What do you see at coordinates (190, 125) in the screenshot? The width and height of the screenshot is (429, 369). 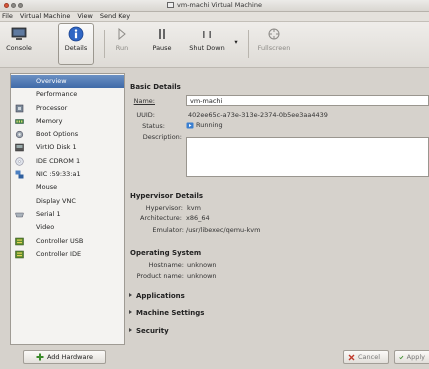 I see `running-icon` at bounding box center [190, 125].